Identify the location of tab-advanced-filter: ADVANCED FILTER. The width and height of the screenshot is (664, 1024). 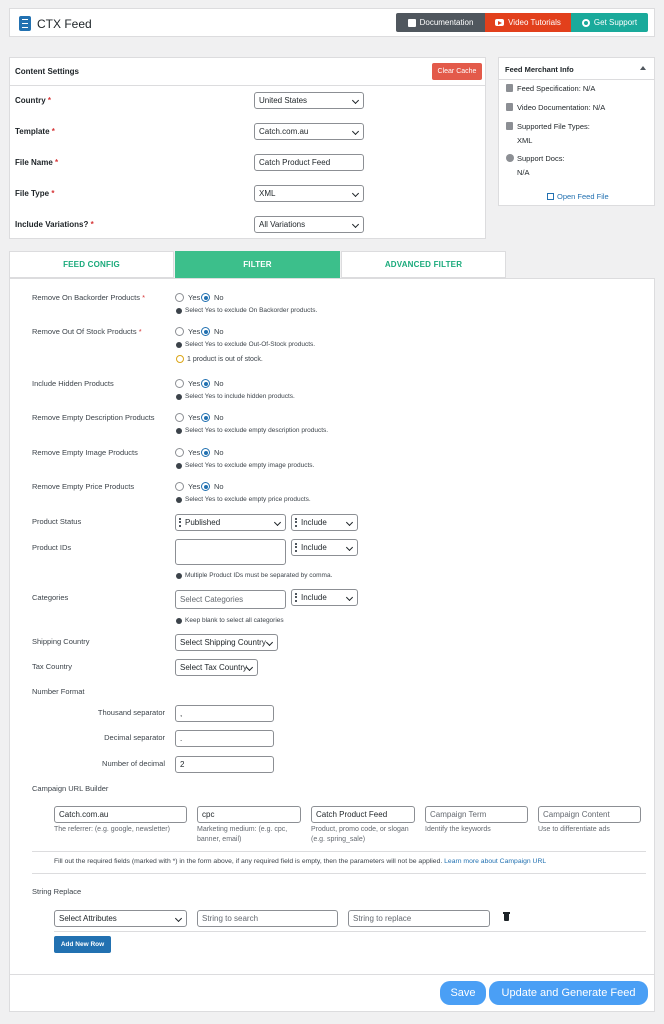
(423, 264).